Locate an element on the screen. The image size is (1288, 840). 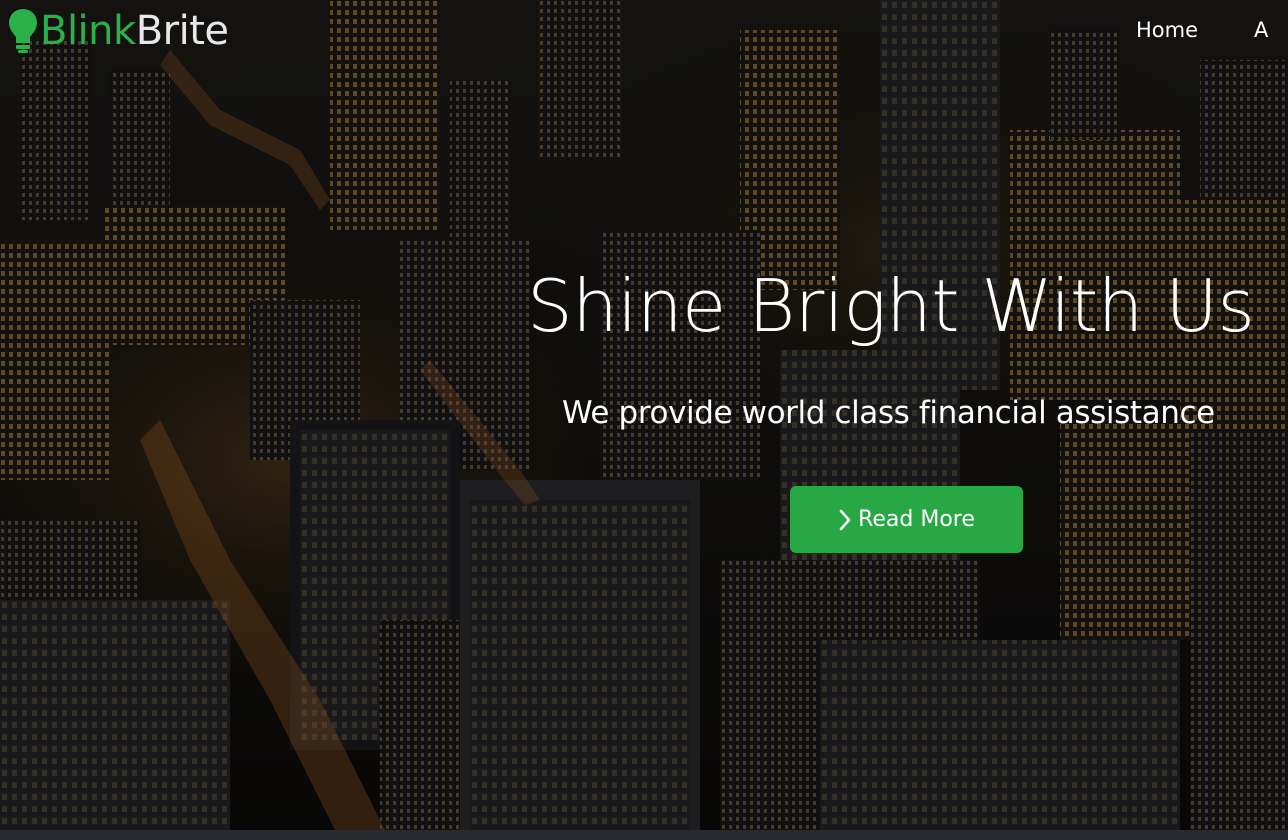
page-bottom-edge is located at coordinates (644, 835).